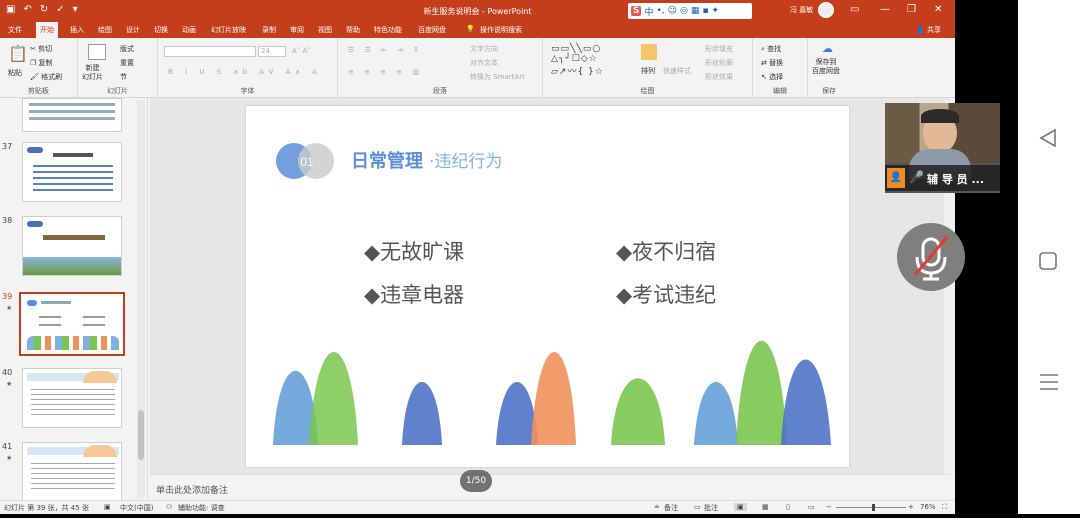 This screenshot has height=518, width=1080. I want to click on text-direction-button: 文字方向, so click(484, 49).